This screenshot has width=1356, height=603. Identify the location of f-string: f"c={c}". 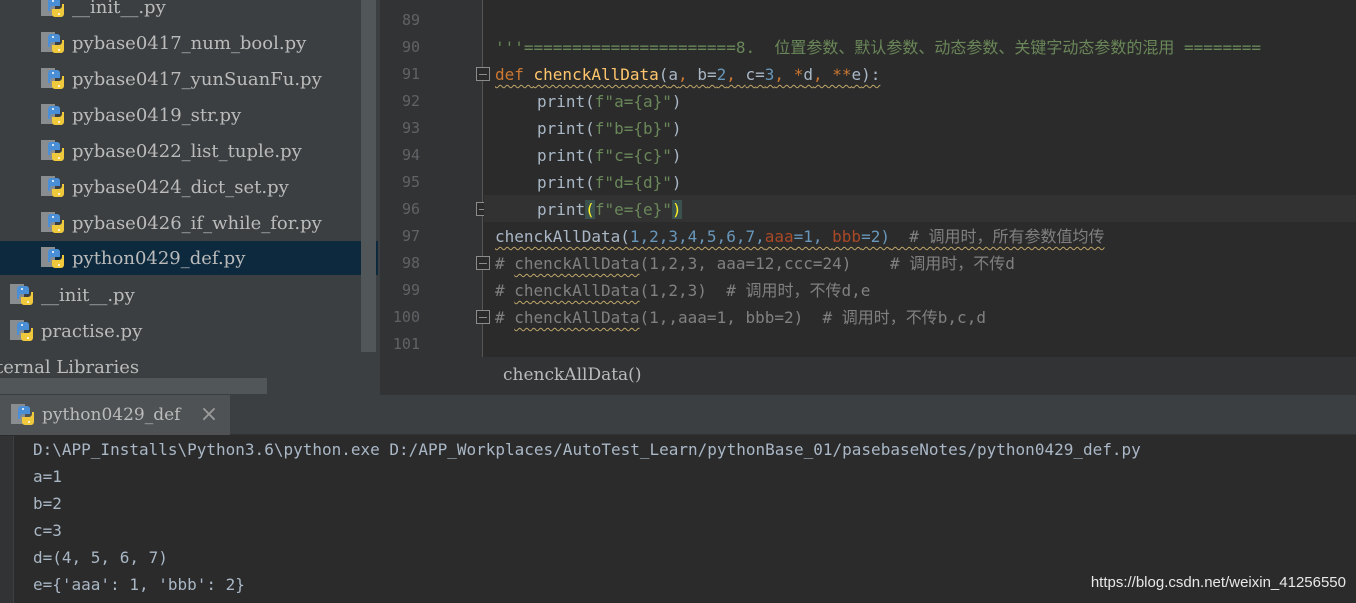
(633, 155).